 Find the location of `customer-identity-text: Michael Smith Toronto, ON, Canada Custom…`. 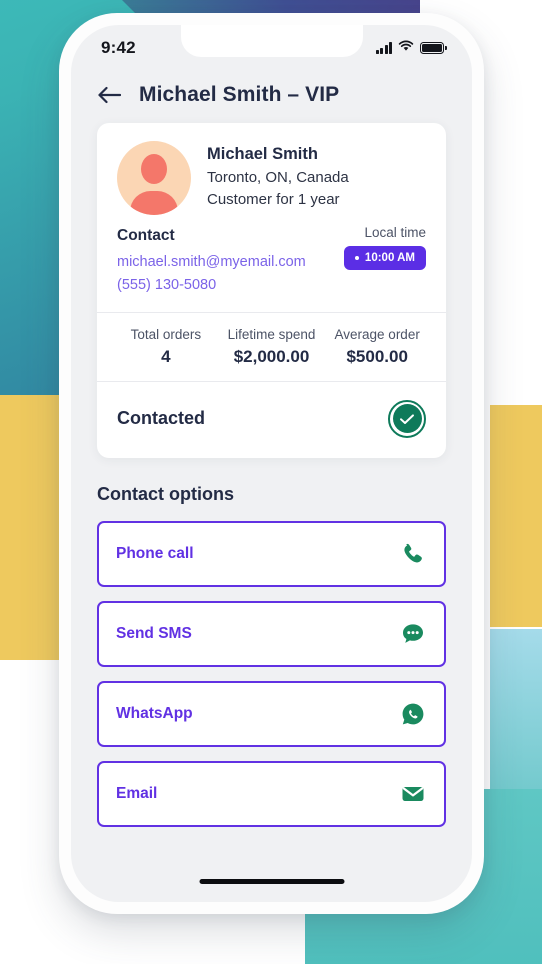

customer-identity-text: Michael Smith Toronto, ON, Canada Custom… is located at coordinates (278, 176).